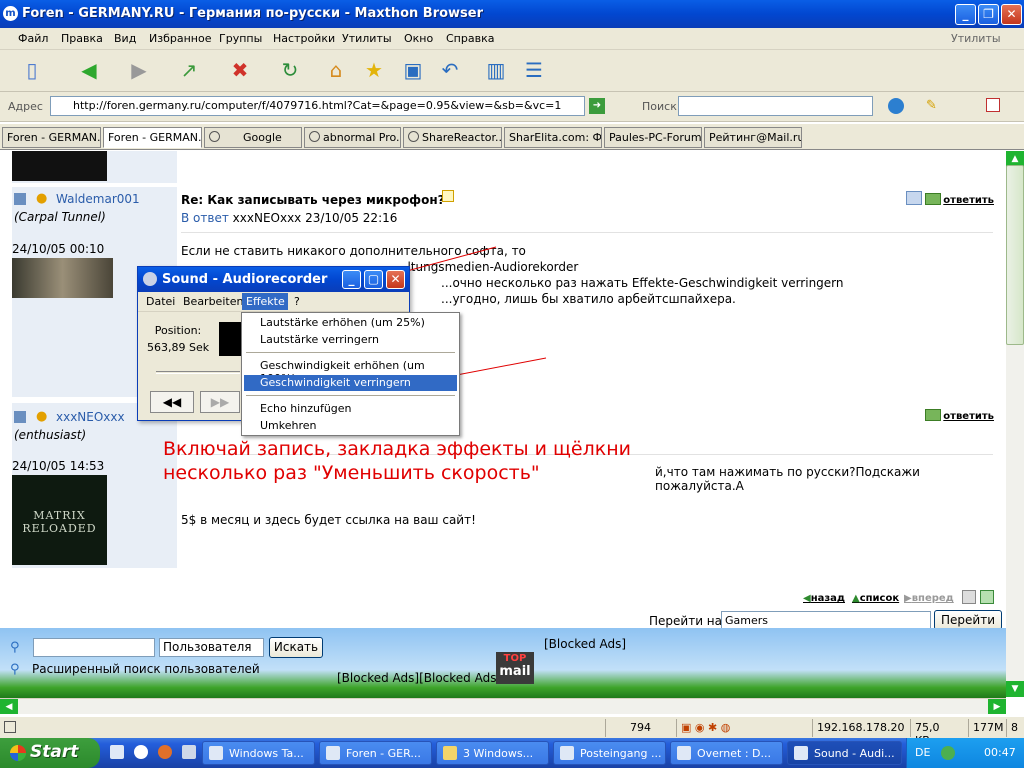 Image resolution: width=1024 pixels, height=768 pixels. I want to click on language-indicator: DE, so click(922, 752).